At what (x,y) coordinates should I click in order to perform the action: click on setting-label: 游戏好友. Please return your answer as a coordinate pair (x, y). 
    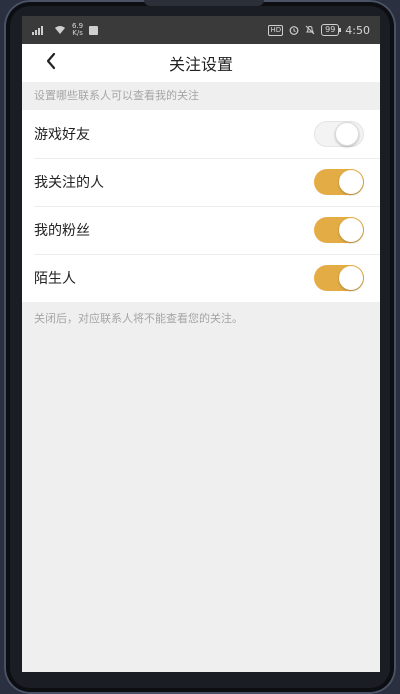
    Looking at the image, I should click on (62, 135).